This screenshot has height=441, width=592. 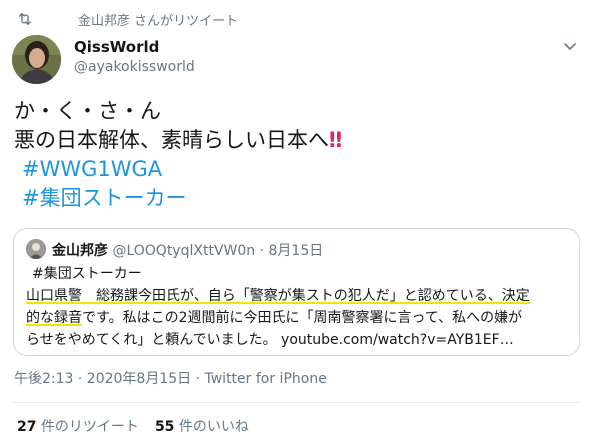 I want to click on retweet-header: 金山邦彦 さんがリツイート, so click(x=127, y=19).